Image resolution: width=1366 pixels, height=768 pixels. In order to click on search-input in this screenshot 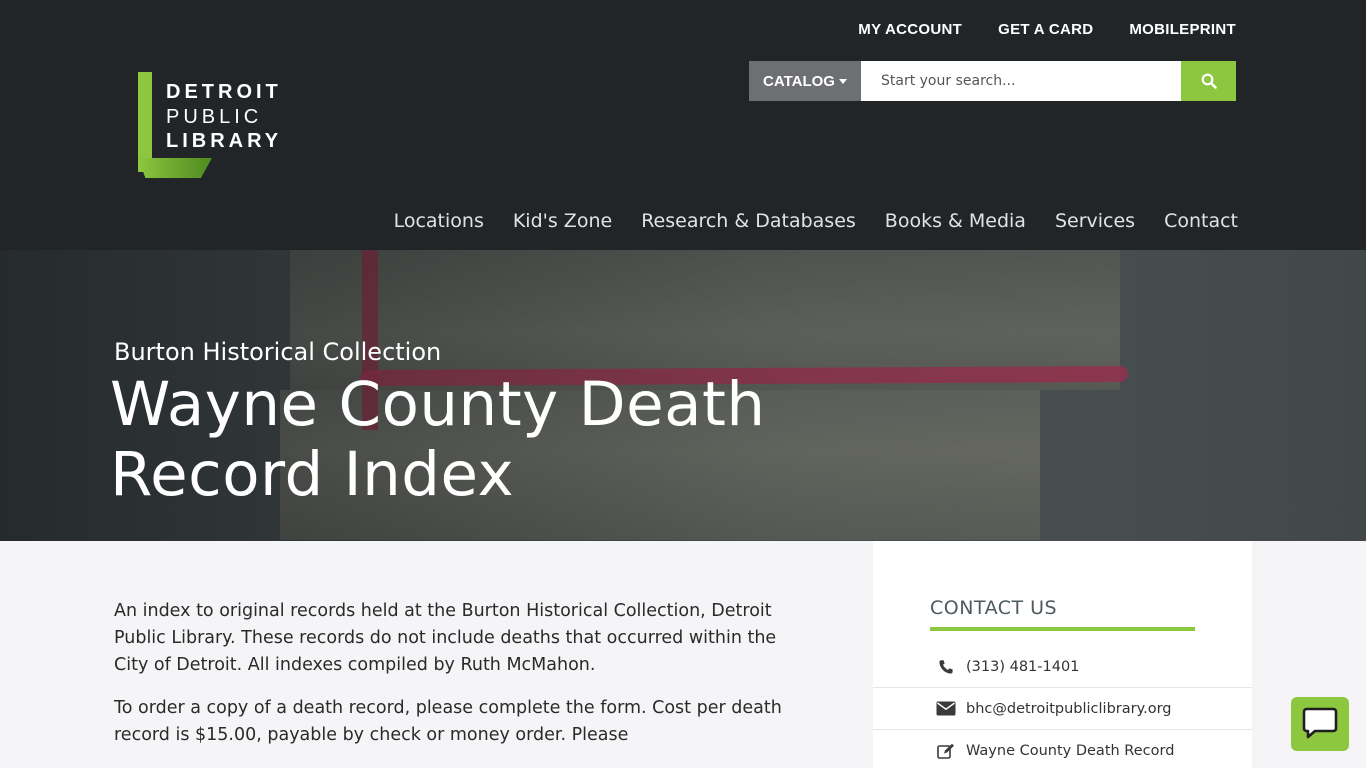, I will do `click(1021, 81)`.